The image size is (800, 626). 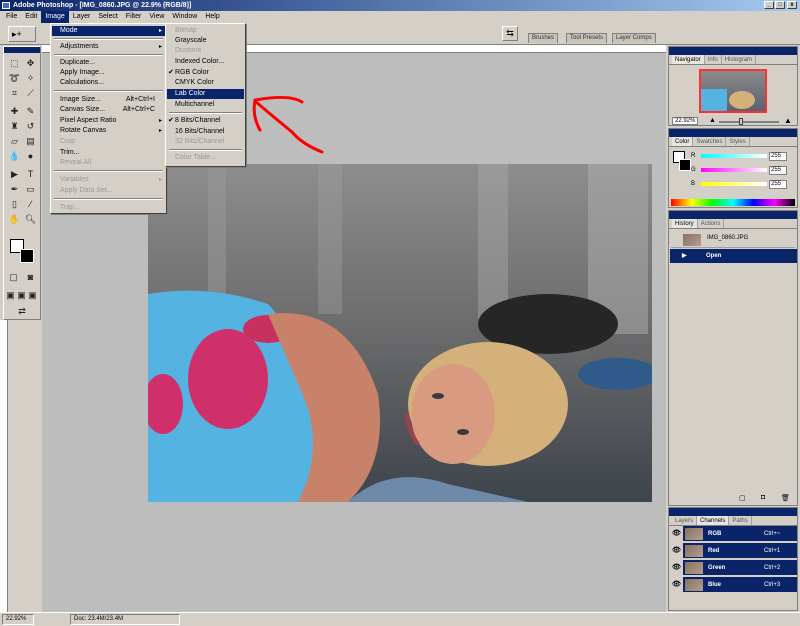 What do you see at coordinates (587, 38) in the screenshot?
I see `well-tab-tool-presets: Tool Presets` at bounding box center [587, 38].